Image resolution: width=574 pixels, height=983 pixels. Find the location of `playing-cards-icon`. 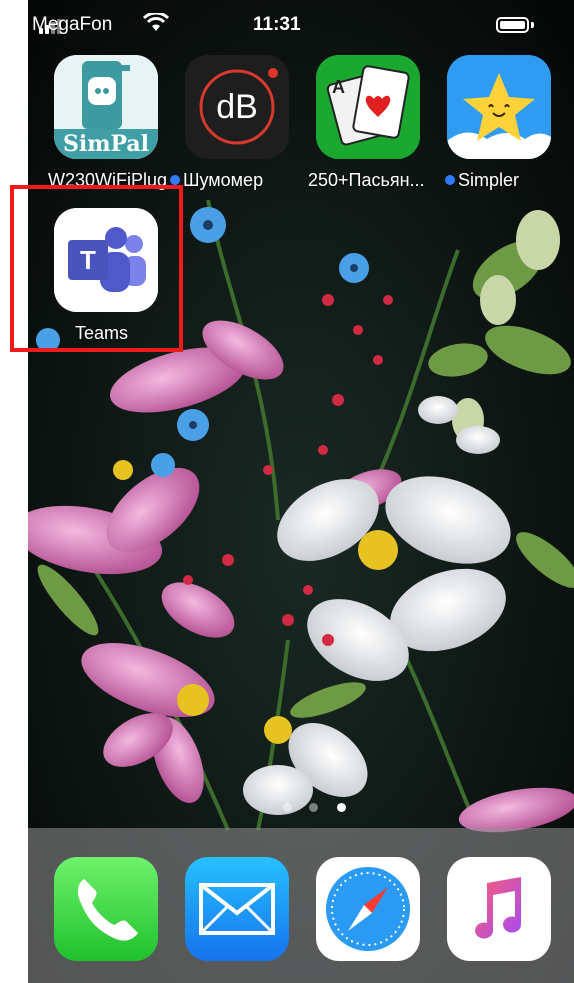

playing-cards-icon is located at coordinates (368, 107).